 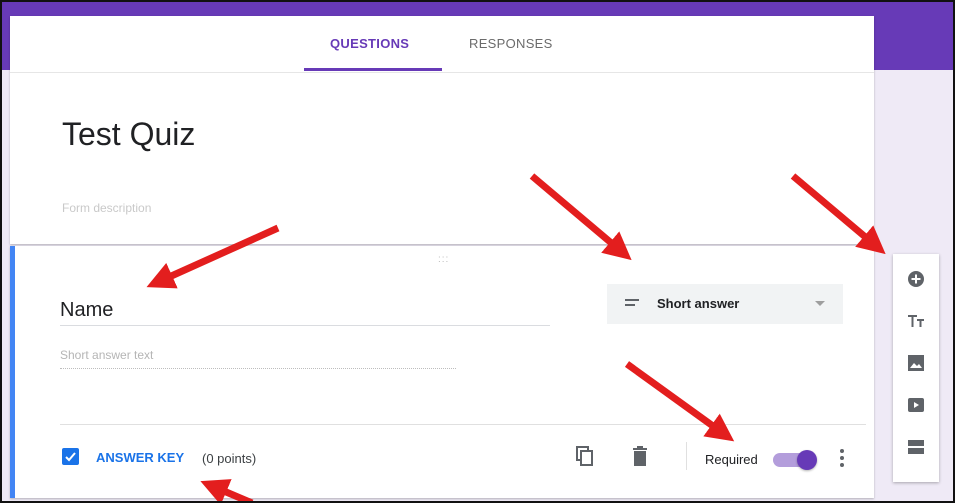 What do you see at coordinates (686, 456) in the screenshot?
I see `footer-divider` at bounding box center [686, 456].